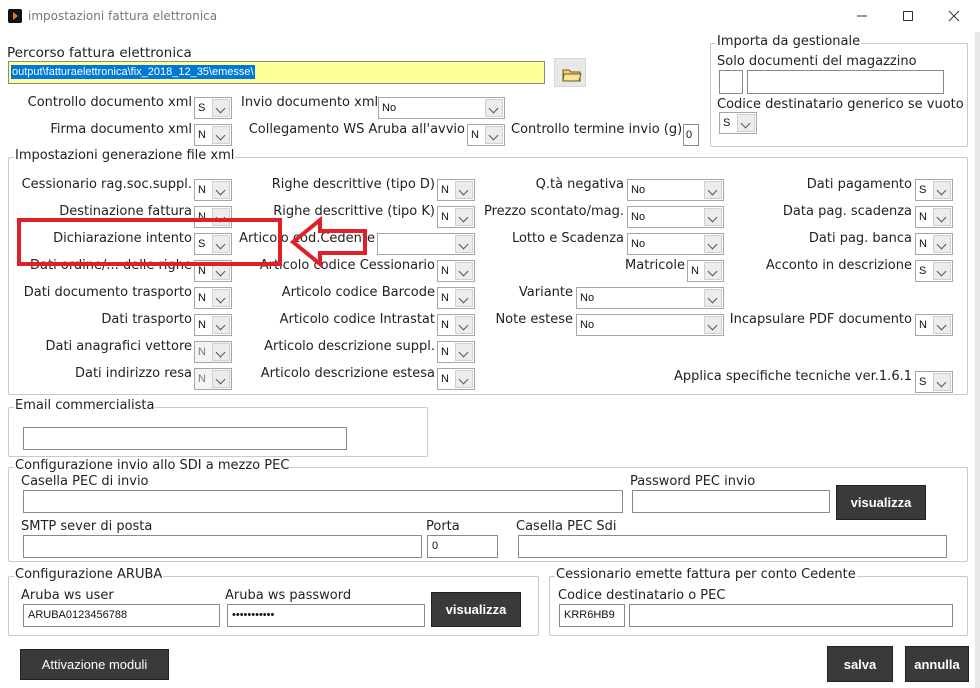 This screenshot has height=688, width=980. What do you see at coordinates (934, 382) in the screenshot?
I see `col4-select-5: S` at bounding box center [934, 382].